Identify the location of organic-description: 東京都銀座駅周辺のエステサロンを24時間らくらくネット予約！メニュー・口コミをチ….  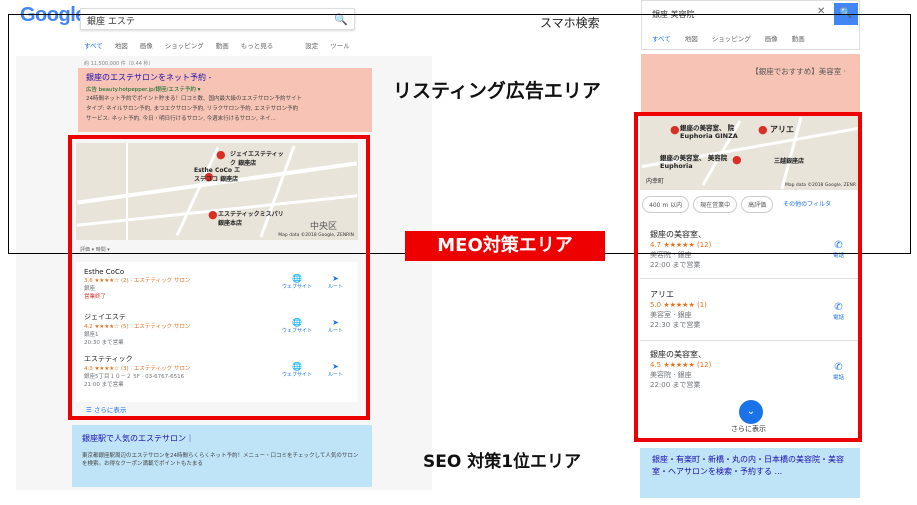
(220, 460).